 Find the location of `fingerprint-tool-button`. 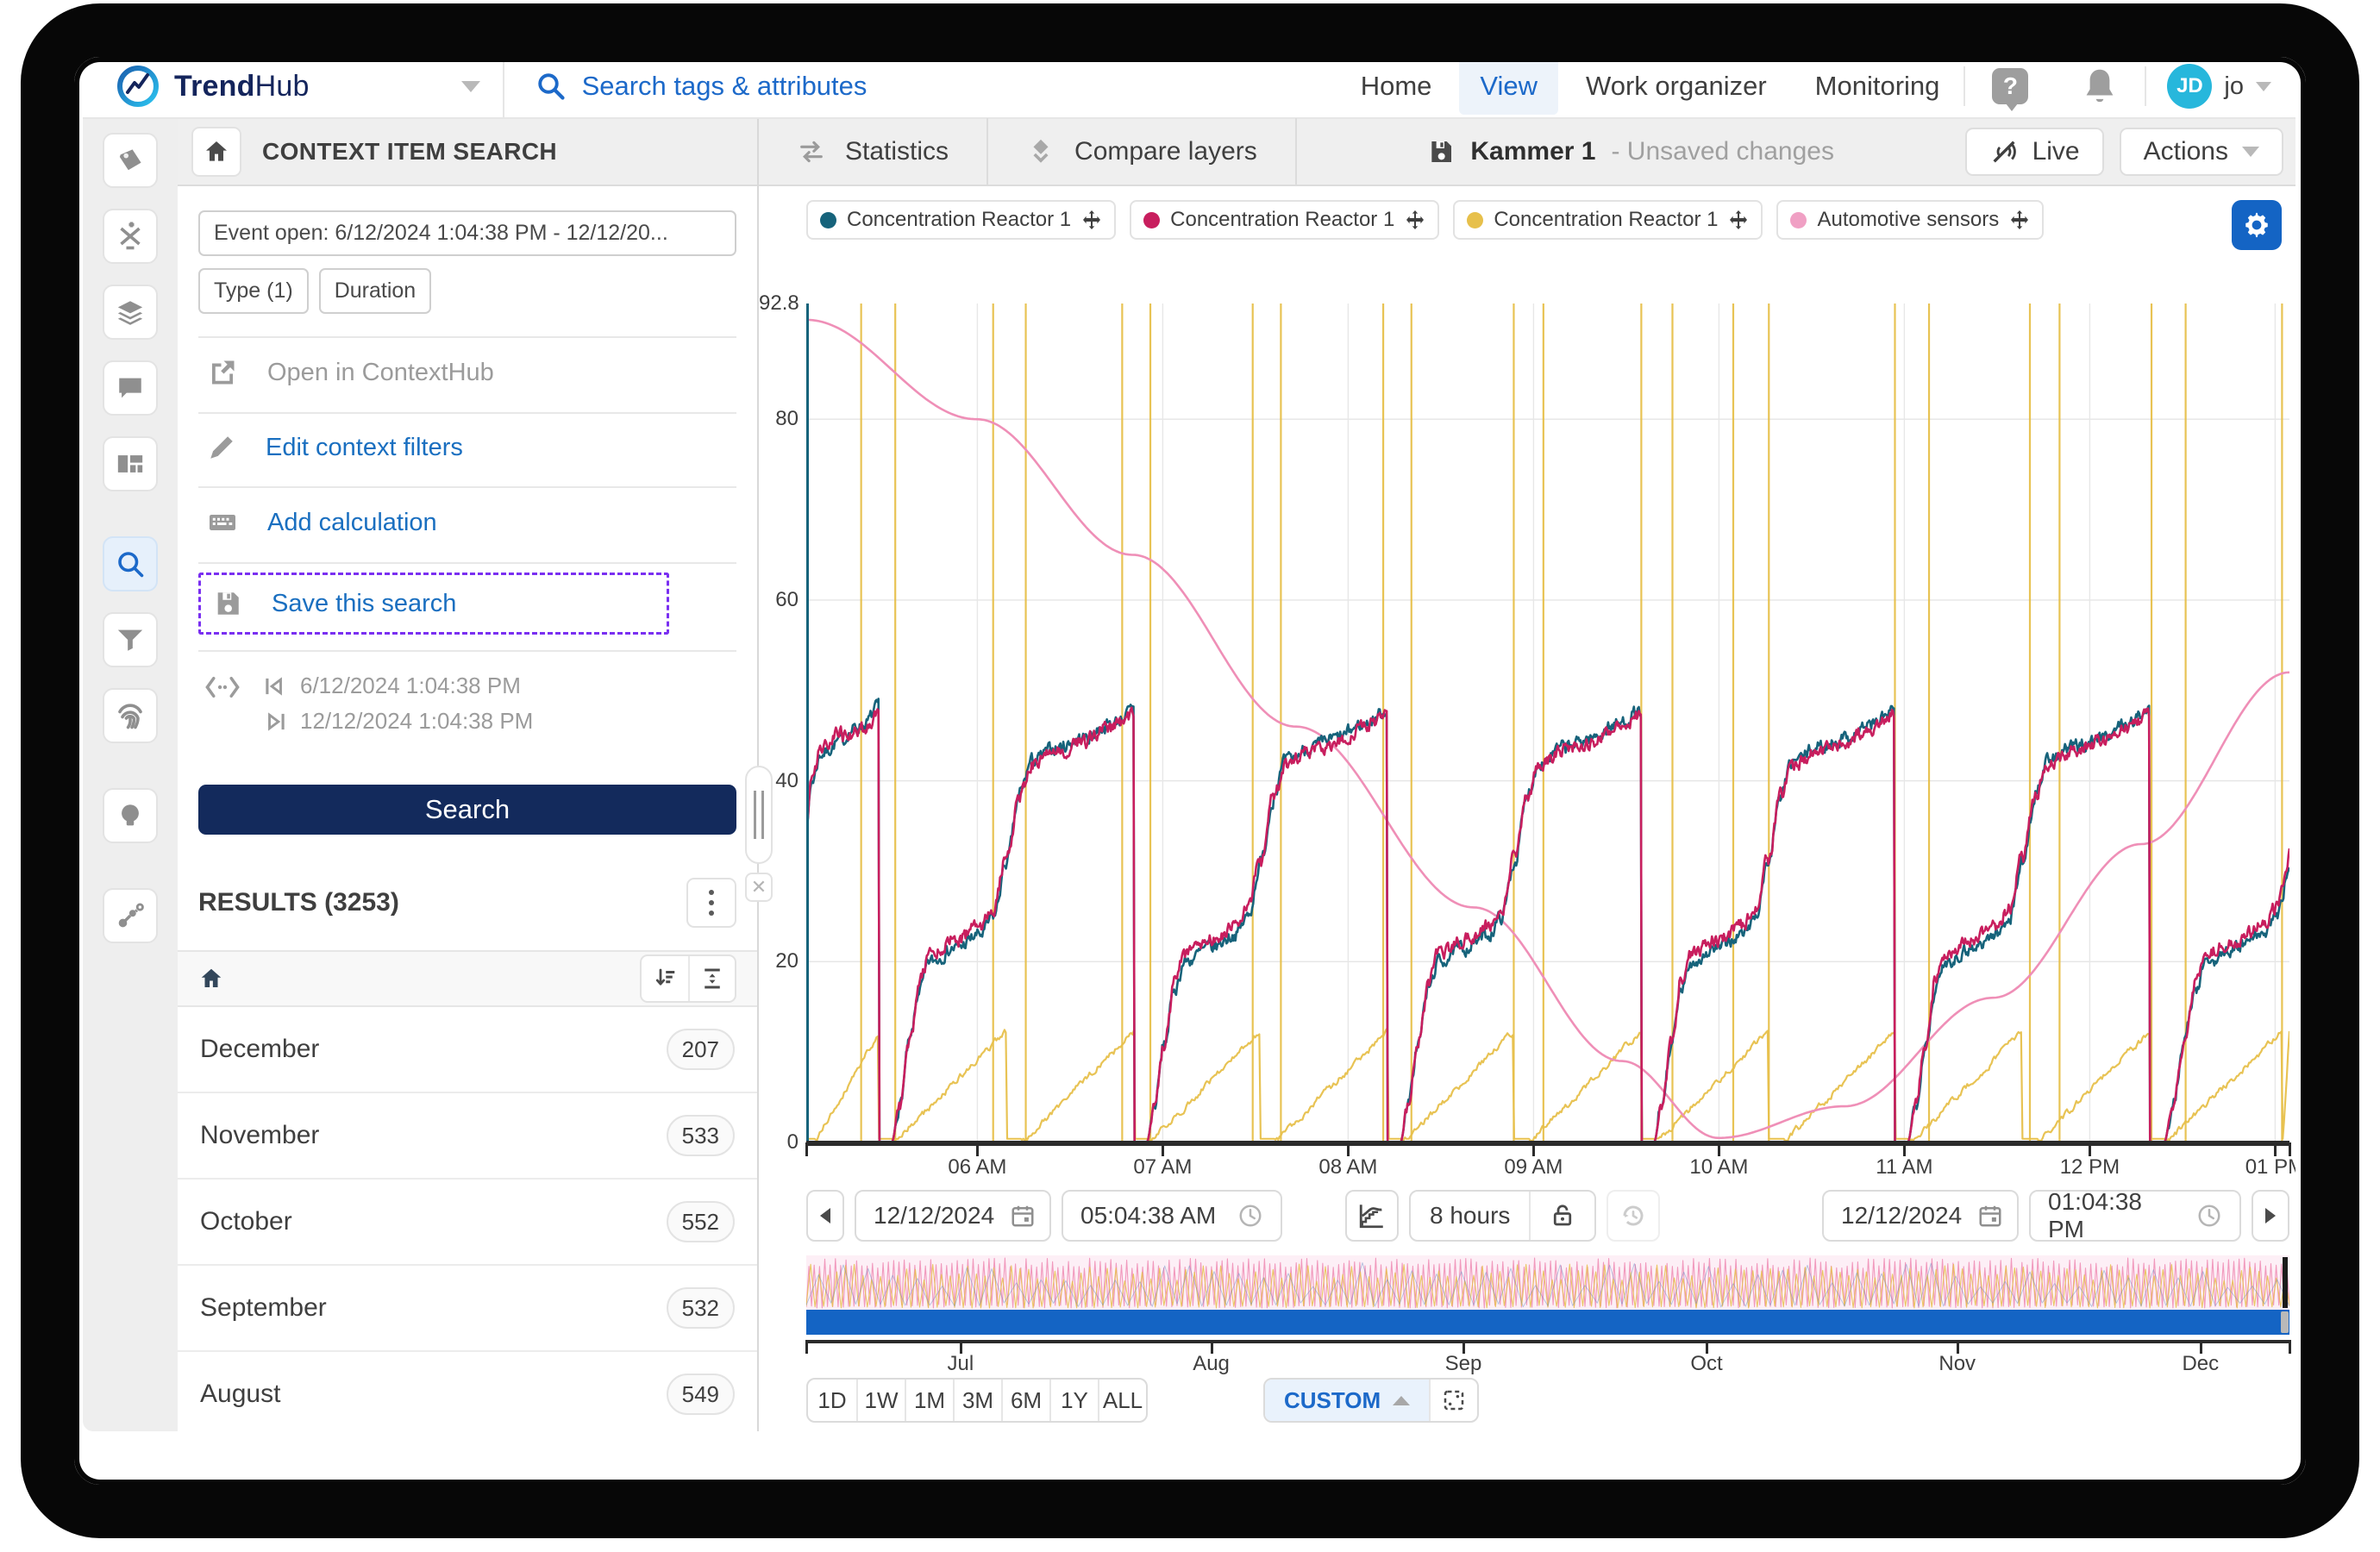

fingerprint-tool-button is located at coordinates (130, 715).